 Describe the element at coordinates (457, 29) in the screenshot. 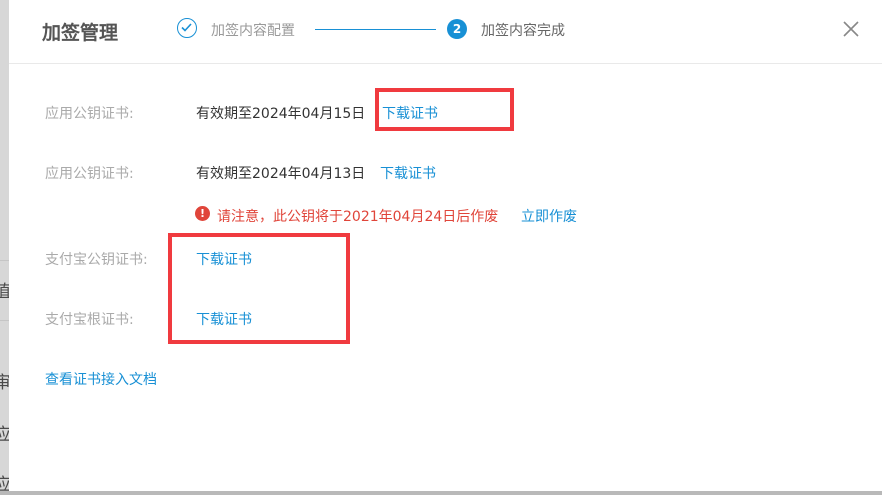

I see `step-2-number: 2` at that location.